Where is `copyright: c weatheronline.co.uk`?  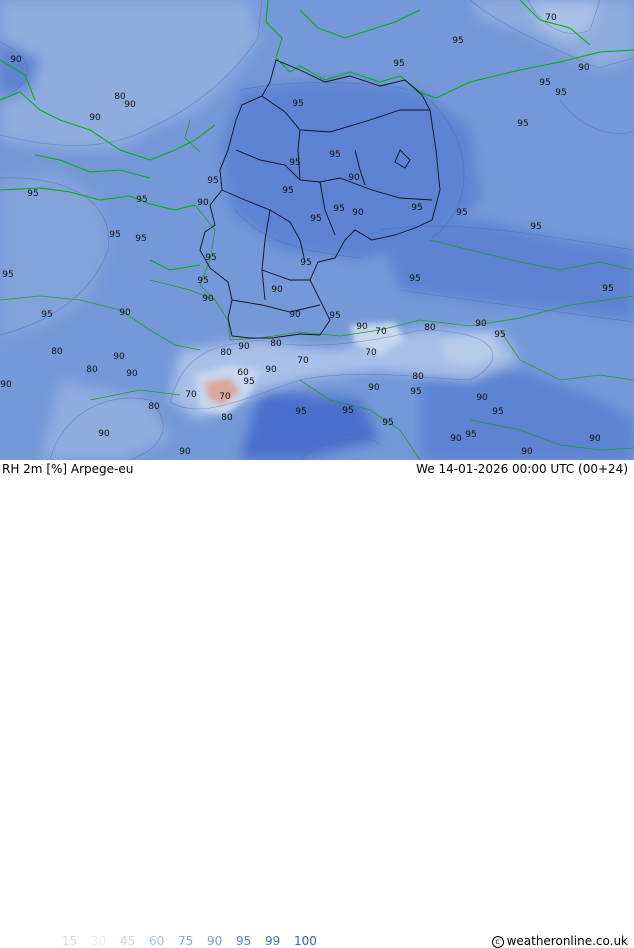
copyright: c weatheronline.co.uk is located at coordinates (559, 941).